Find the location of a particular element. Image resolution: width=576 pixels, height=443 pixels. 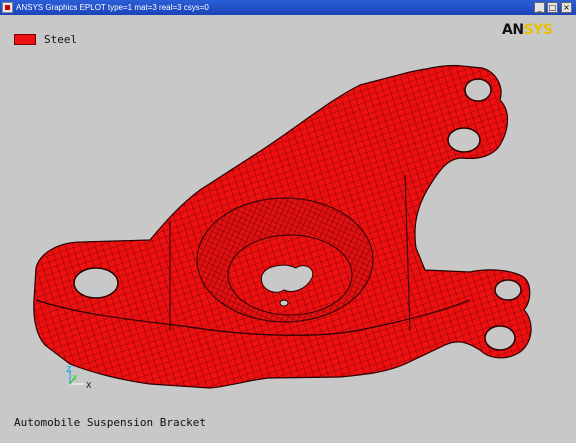

legend-swatch-steel is located at coordinates (25, 39).